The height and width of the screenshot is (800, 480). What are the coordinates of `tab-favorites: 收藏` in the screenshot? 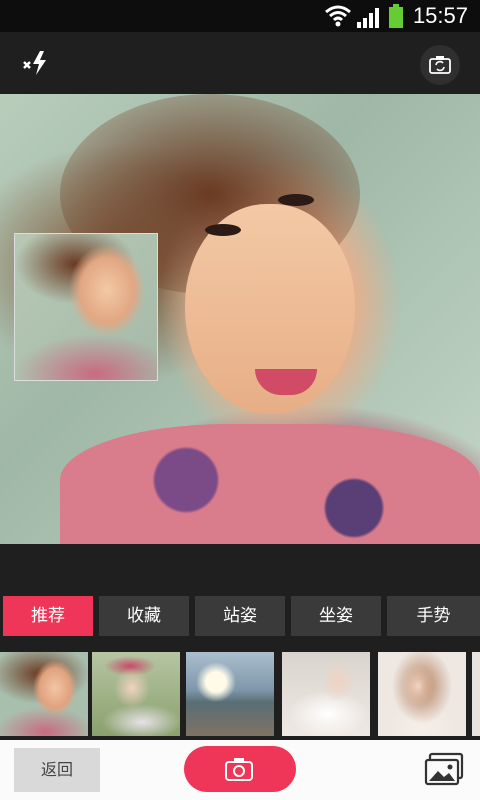 It's located at (144, 616).